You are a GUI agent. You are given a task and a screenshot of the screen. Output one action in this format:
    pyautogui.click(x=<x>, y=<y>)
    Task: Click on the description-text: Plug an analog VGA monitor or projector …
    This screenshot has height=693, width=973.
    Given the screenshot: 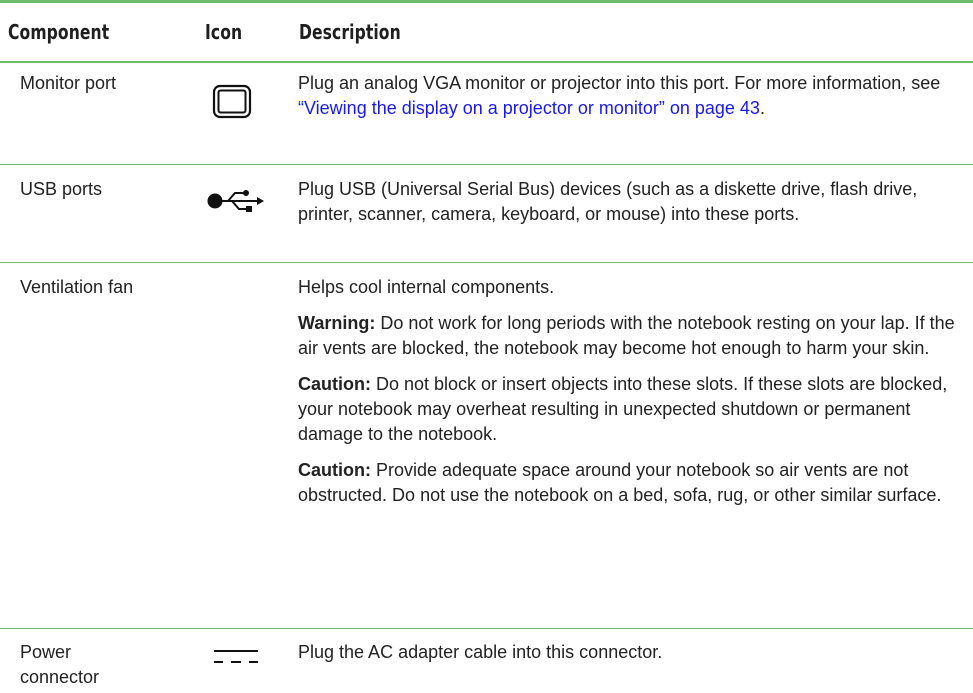 What is the action you would take?
    pyautogui.click(x=619, y=83)
    